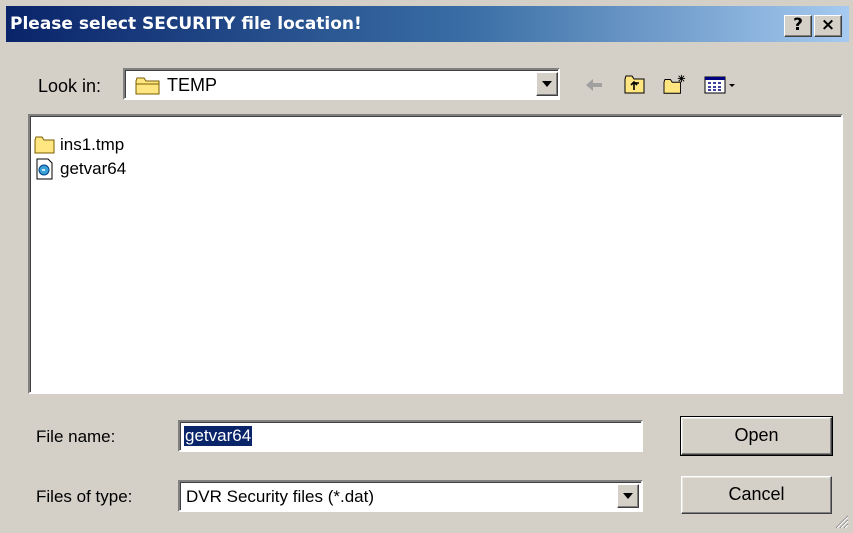  Describe the element at coordinates (93, 168) in the screenshot. I see `list-item-label: getvar64` at that location.